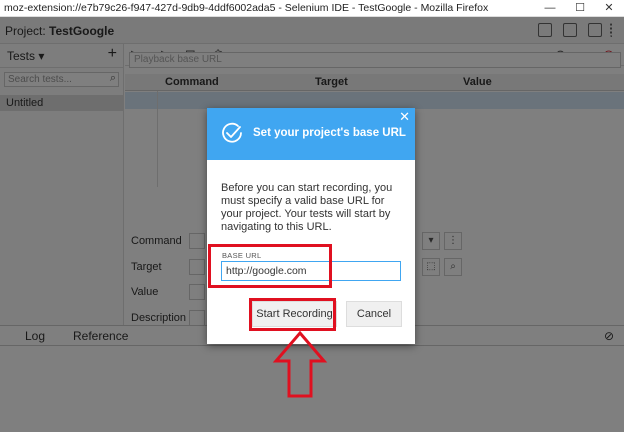 The height and width of the screenshot is (432, 624). Describe the element at coordinates (609, 8) in the screenshot. I see `close-window-button: ✕` at that location.